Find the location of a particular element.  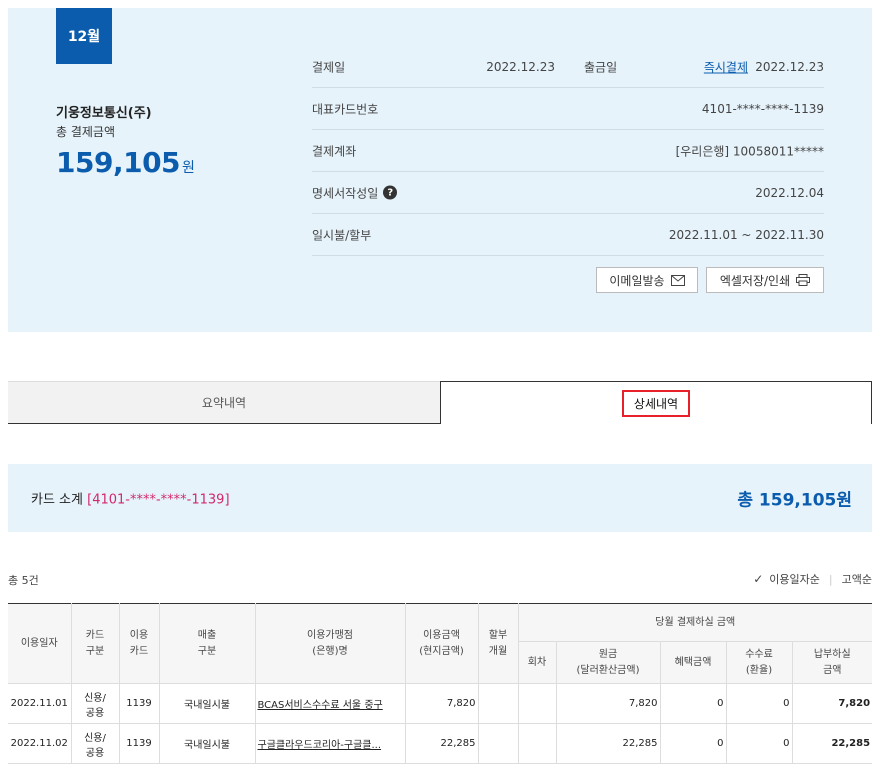

info-row-period: 일시불/할부 2022.11.01 ~ 2022.11.30 is located at coordinates (568, 235).